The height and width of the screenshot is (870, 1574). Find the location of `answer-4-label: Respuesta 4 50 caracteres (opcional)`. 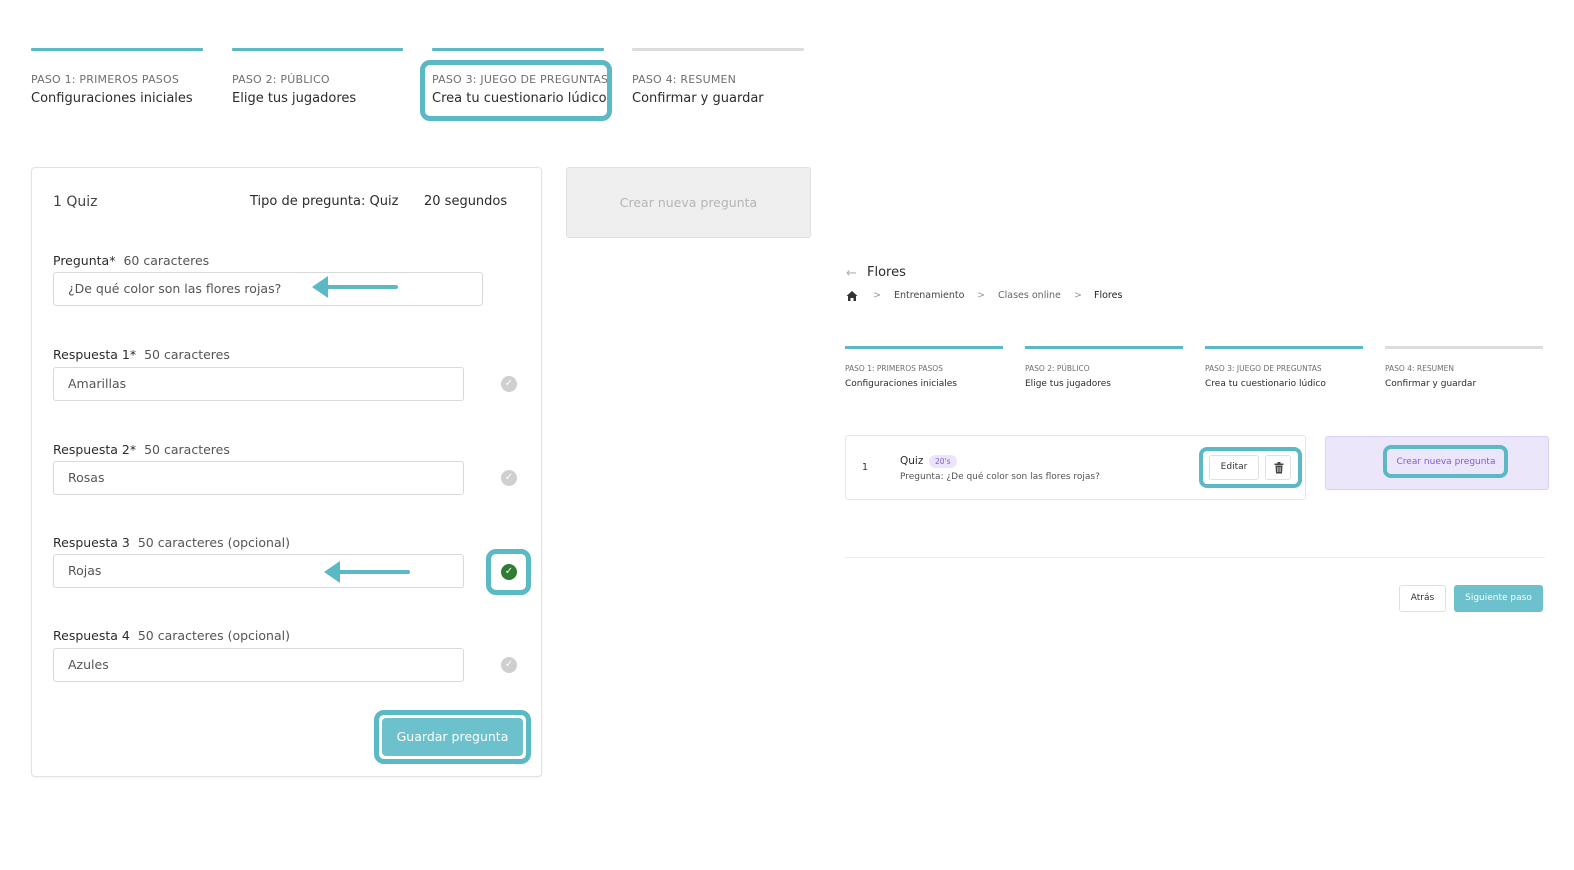

answer-4-label: Respuesta 4 50 caracteres (opcional) is located at coordinates (171, 635).